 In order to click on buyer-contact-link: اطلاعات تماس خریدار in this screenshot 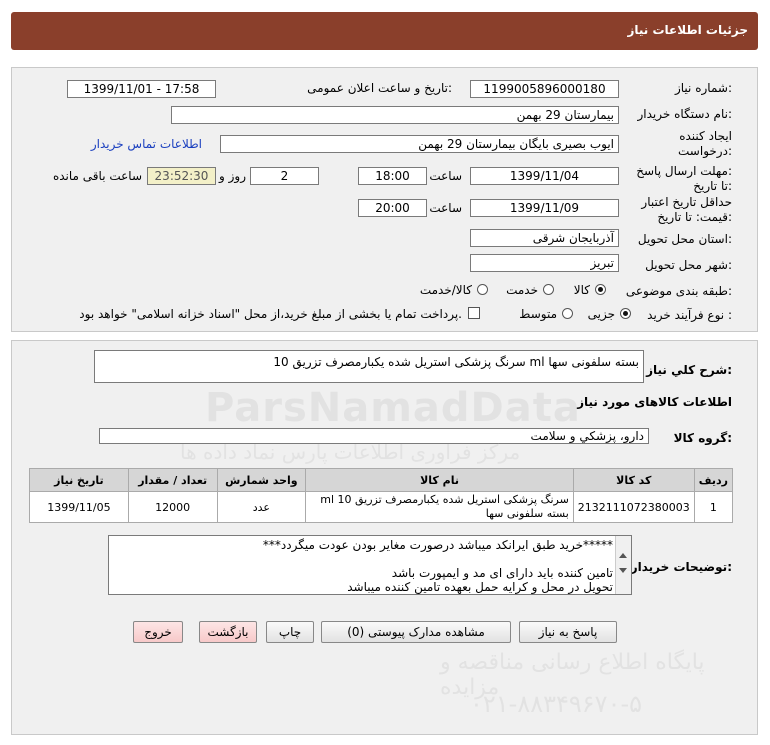, I will do `click(146, 144)`.